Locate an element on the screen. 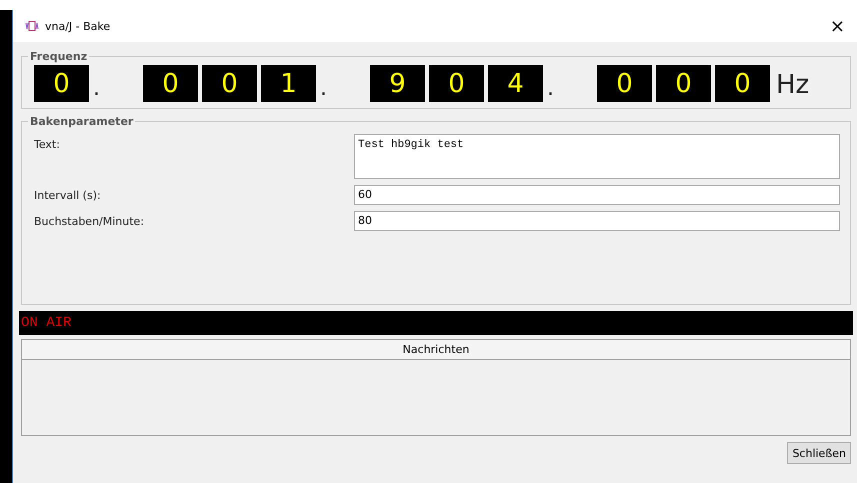 The width and height of the screenshot is (857, 483). close-button: × is located at coordinates (837, 26).